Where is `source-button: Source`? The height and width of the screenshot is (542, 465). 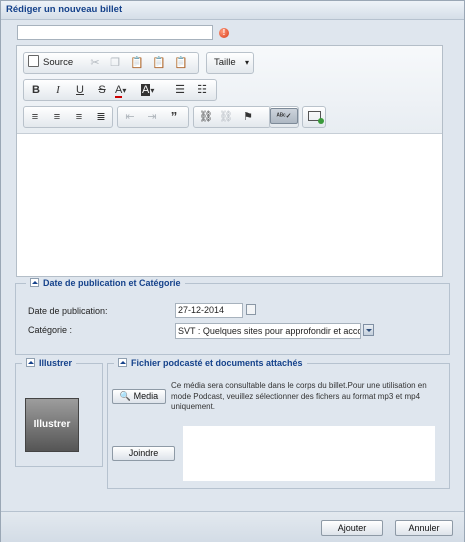
source-button: Source is located at coordinates (50, 63).